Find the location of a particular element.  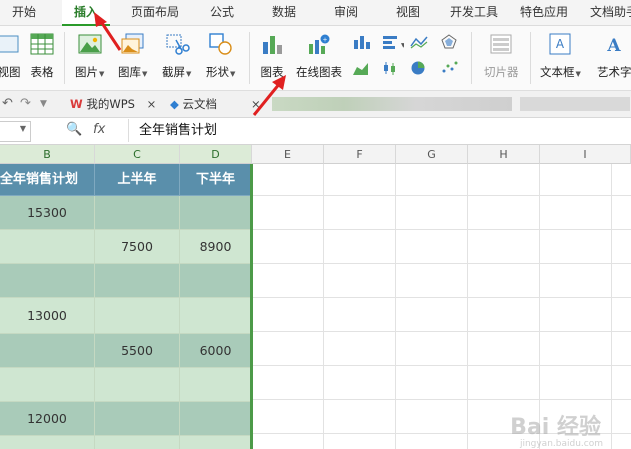

annotation-arrows is located at coordinates (190, 64).